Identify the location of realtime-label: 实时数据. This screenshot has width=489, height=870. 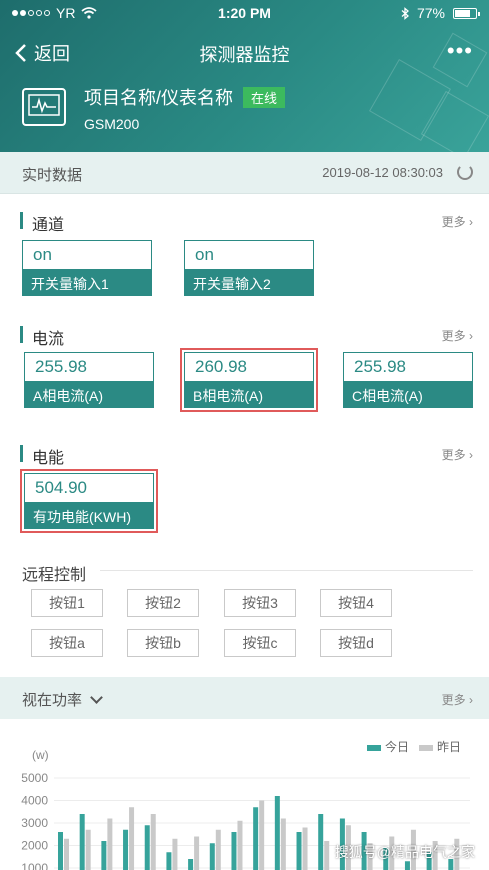
(52, 175).